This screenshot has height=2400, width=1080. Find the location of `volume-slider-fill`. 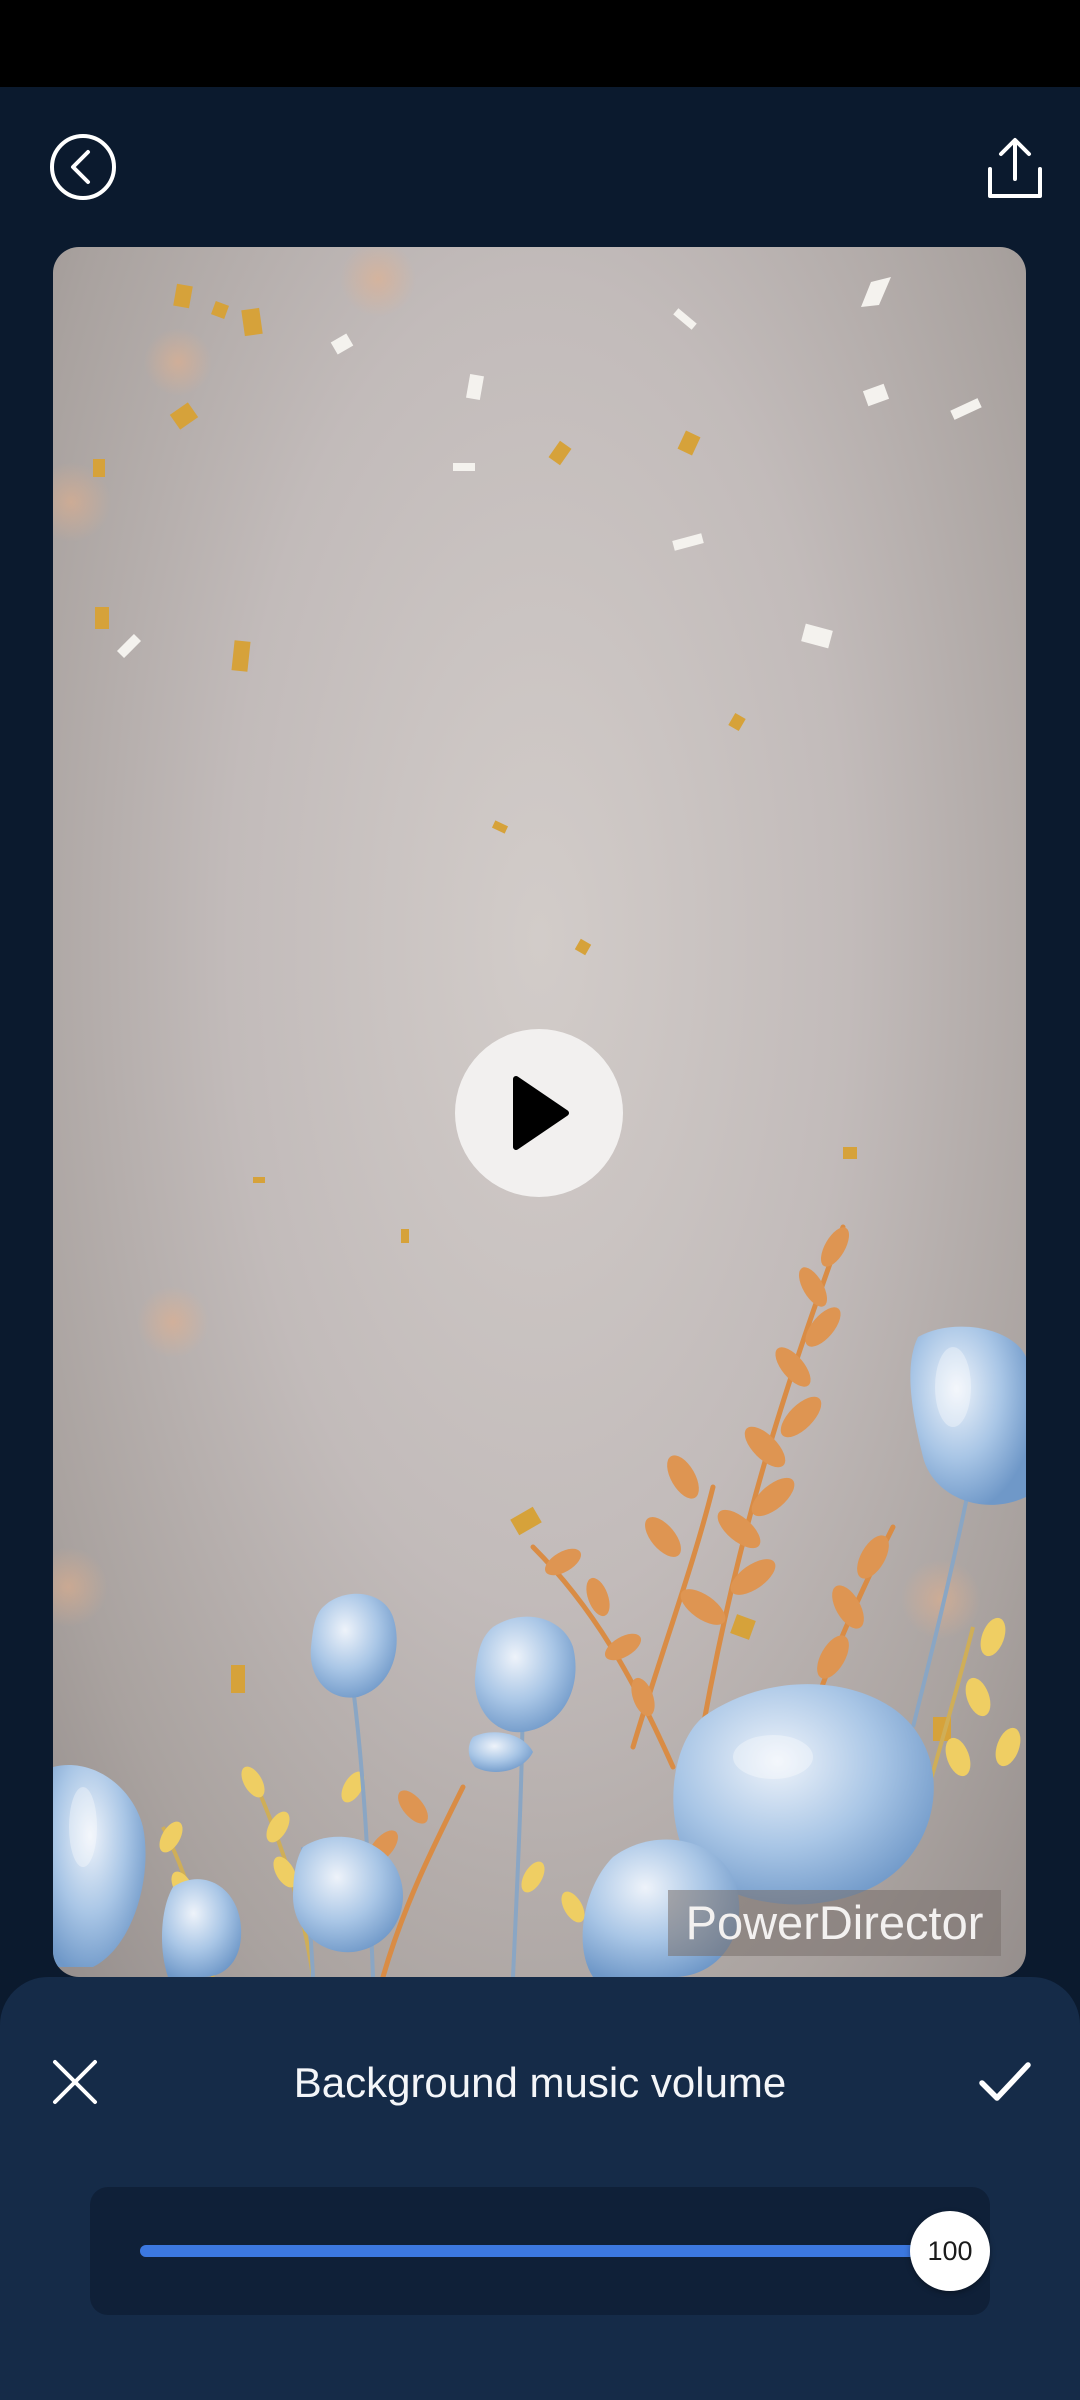

volume-slider-fill is located at coordinates (545, 2251).